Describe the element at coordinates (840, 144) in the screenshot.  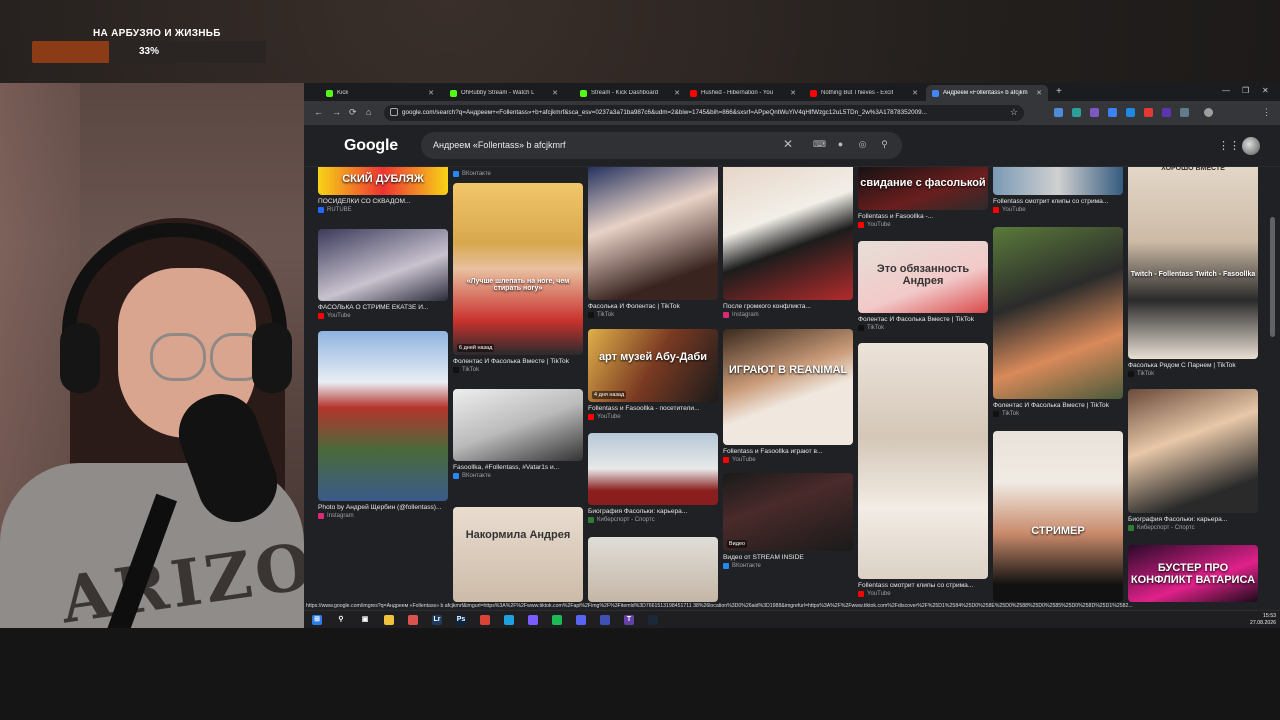
I see `microphone-search-icon: ●` at that location.